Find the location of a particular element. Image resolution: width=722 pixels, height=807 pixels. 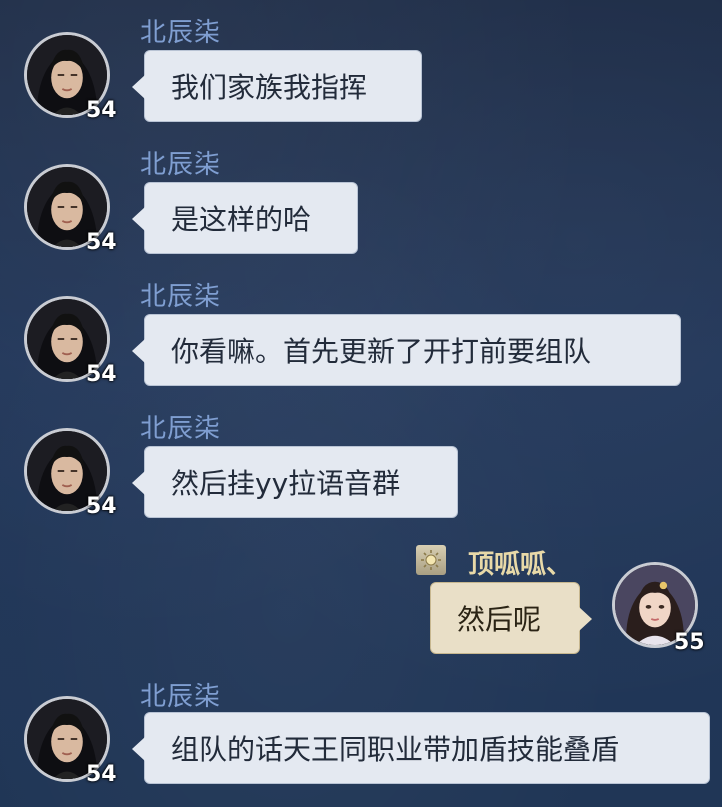

message-text: 你看嘛。首先更新了开打前要组队 is located at coordinates (381, 351).